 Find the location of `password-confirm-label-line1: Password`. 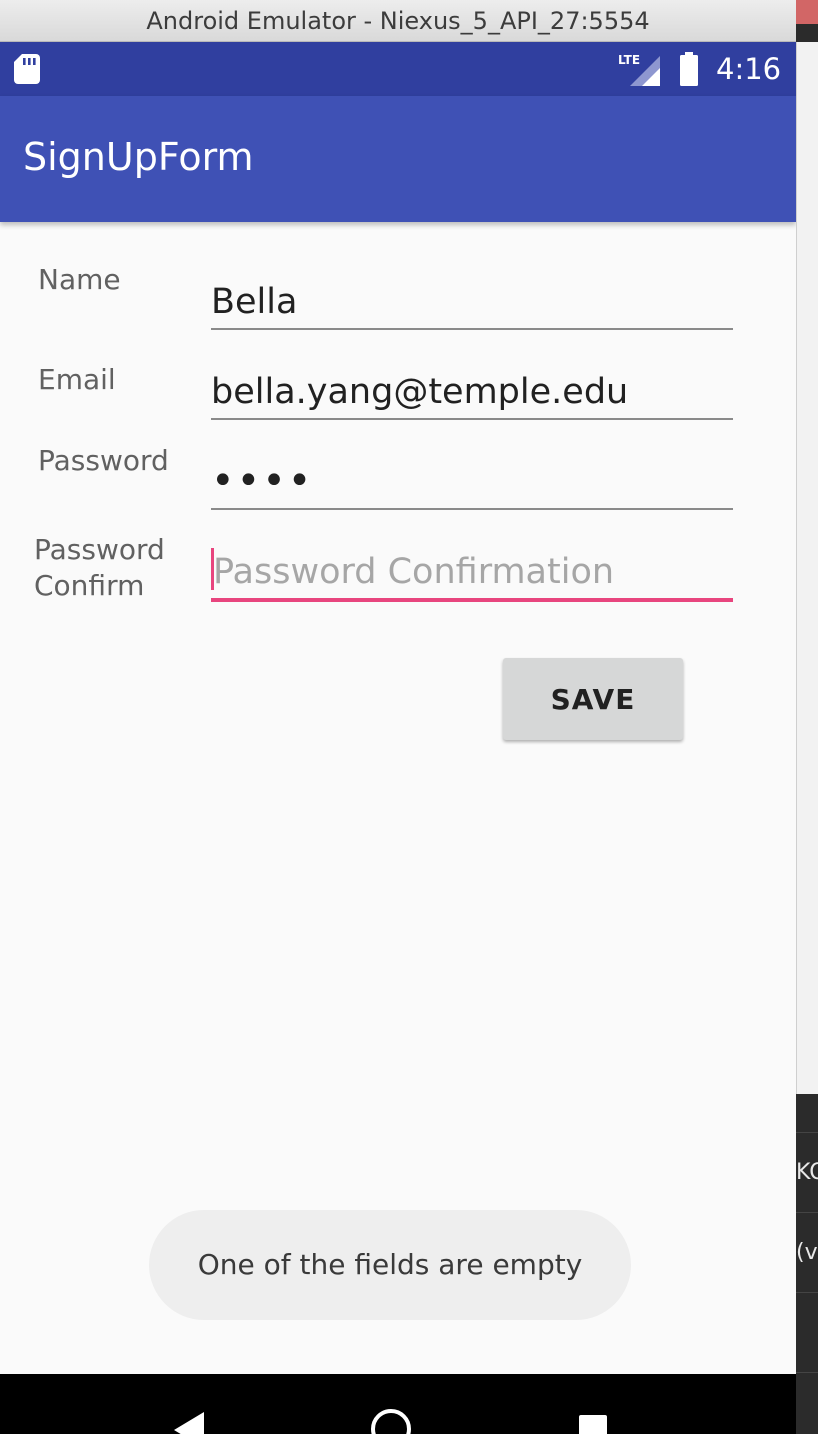

password-confirm-label-line1: Password is located at coordinates (99, 549).